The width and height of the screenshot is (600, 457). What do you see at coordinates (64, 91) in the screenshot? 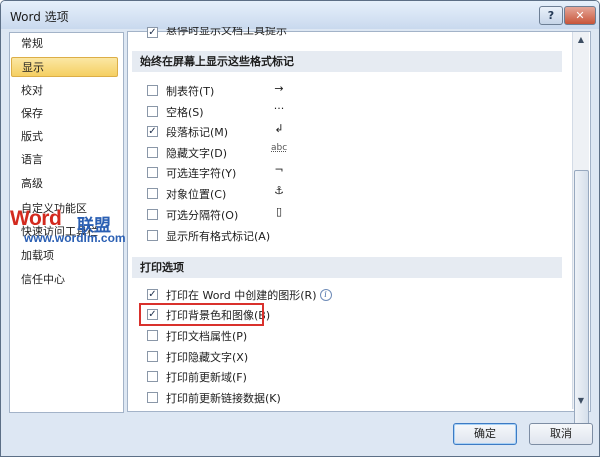
I see `sidebar-item-proofing: 校对` at bounding box center [64, 91].